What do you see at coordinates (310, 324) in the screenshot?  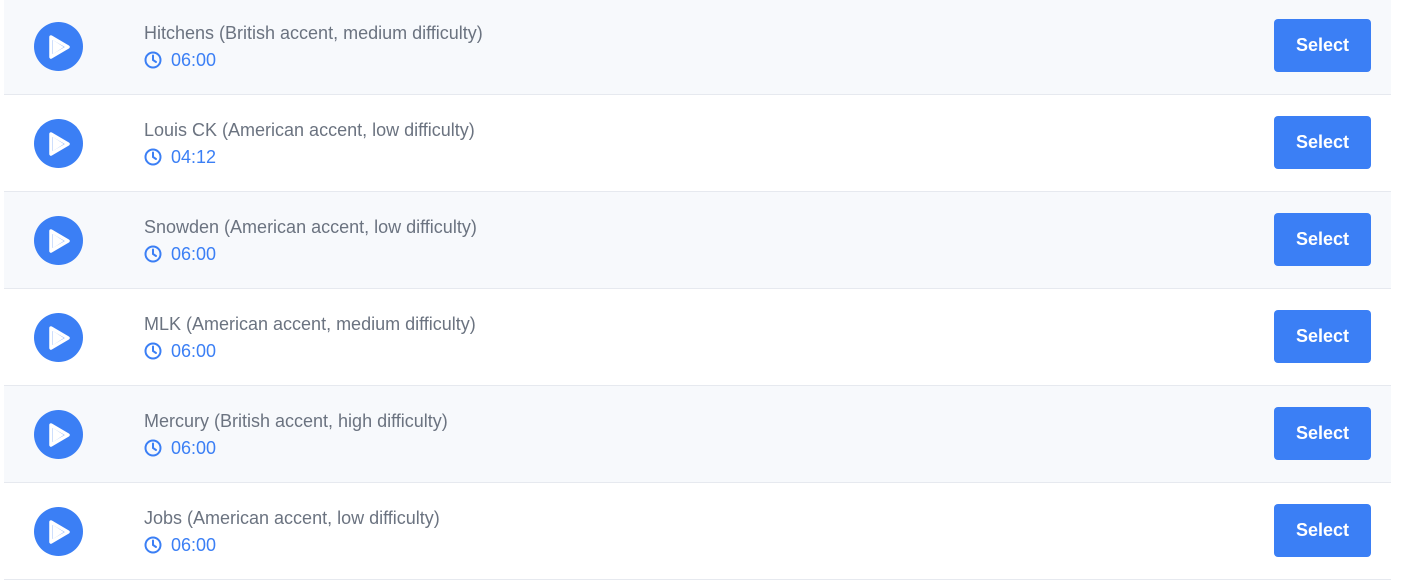 I see `track-title: MLK (American accent, medium difficulty)` at bounding box center [310, 324].